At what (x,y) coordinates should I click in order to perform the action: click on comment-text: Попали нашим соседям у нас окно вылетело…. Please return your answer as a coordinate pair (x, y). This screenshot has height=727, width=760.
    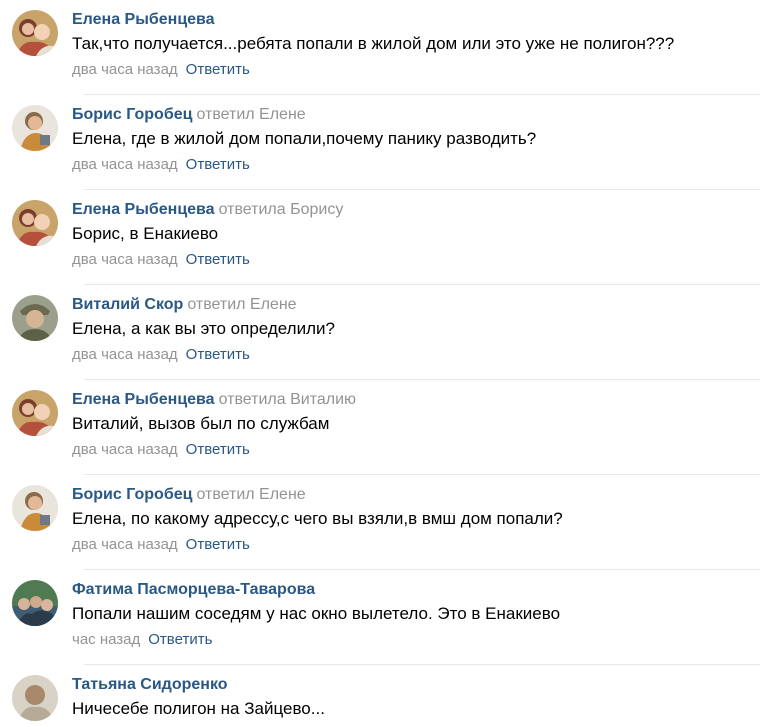
    Looking at the image, I should click on (316, 613).